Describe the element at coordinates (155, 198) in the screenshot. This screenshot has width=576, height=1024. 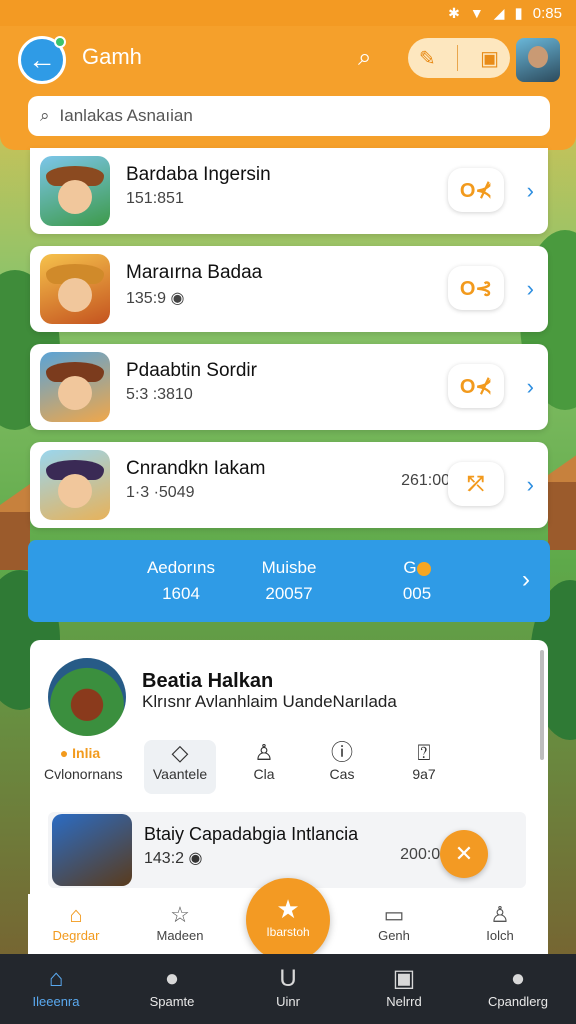
I see `game-subtitle: 151:851` at that location.